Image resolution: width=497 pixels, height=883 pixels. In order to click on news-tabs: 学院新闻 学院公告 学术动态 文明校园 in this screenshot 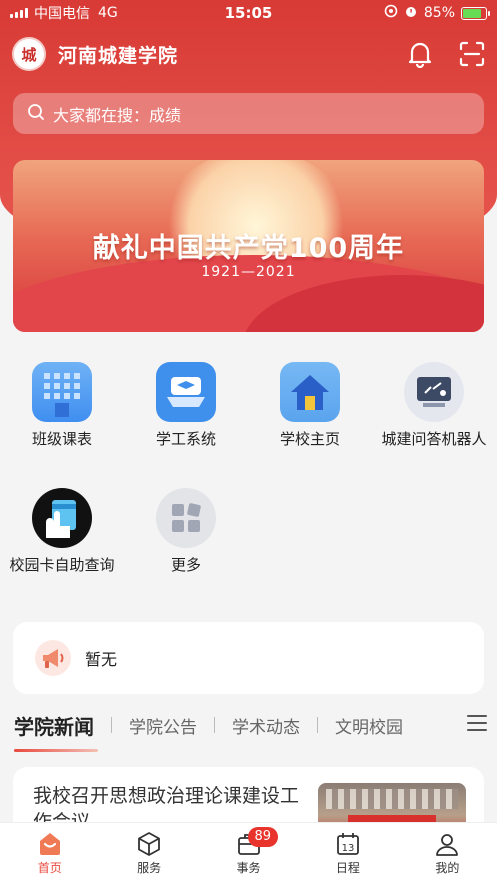, I will do `click(250, 728)`.